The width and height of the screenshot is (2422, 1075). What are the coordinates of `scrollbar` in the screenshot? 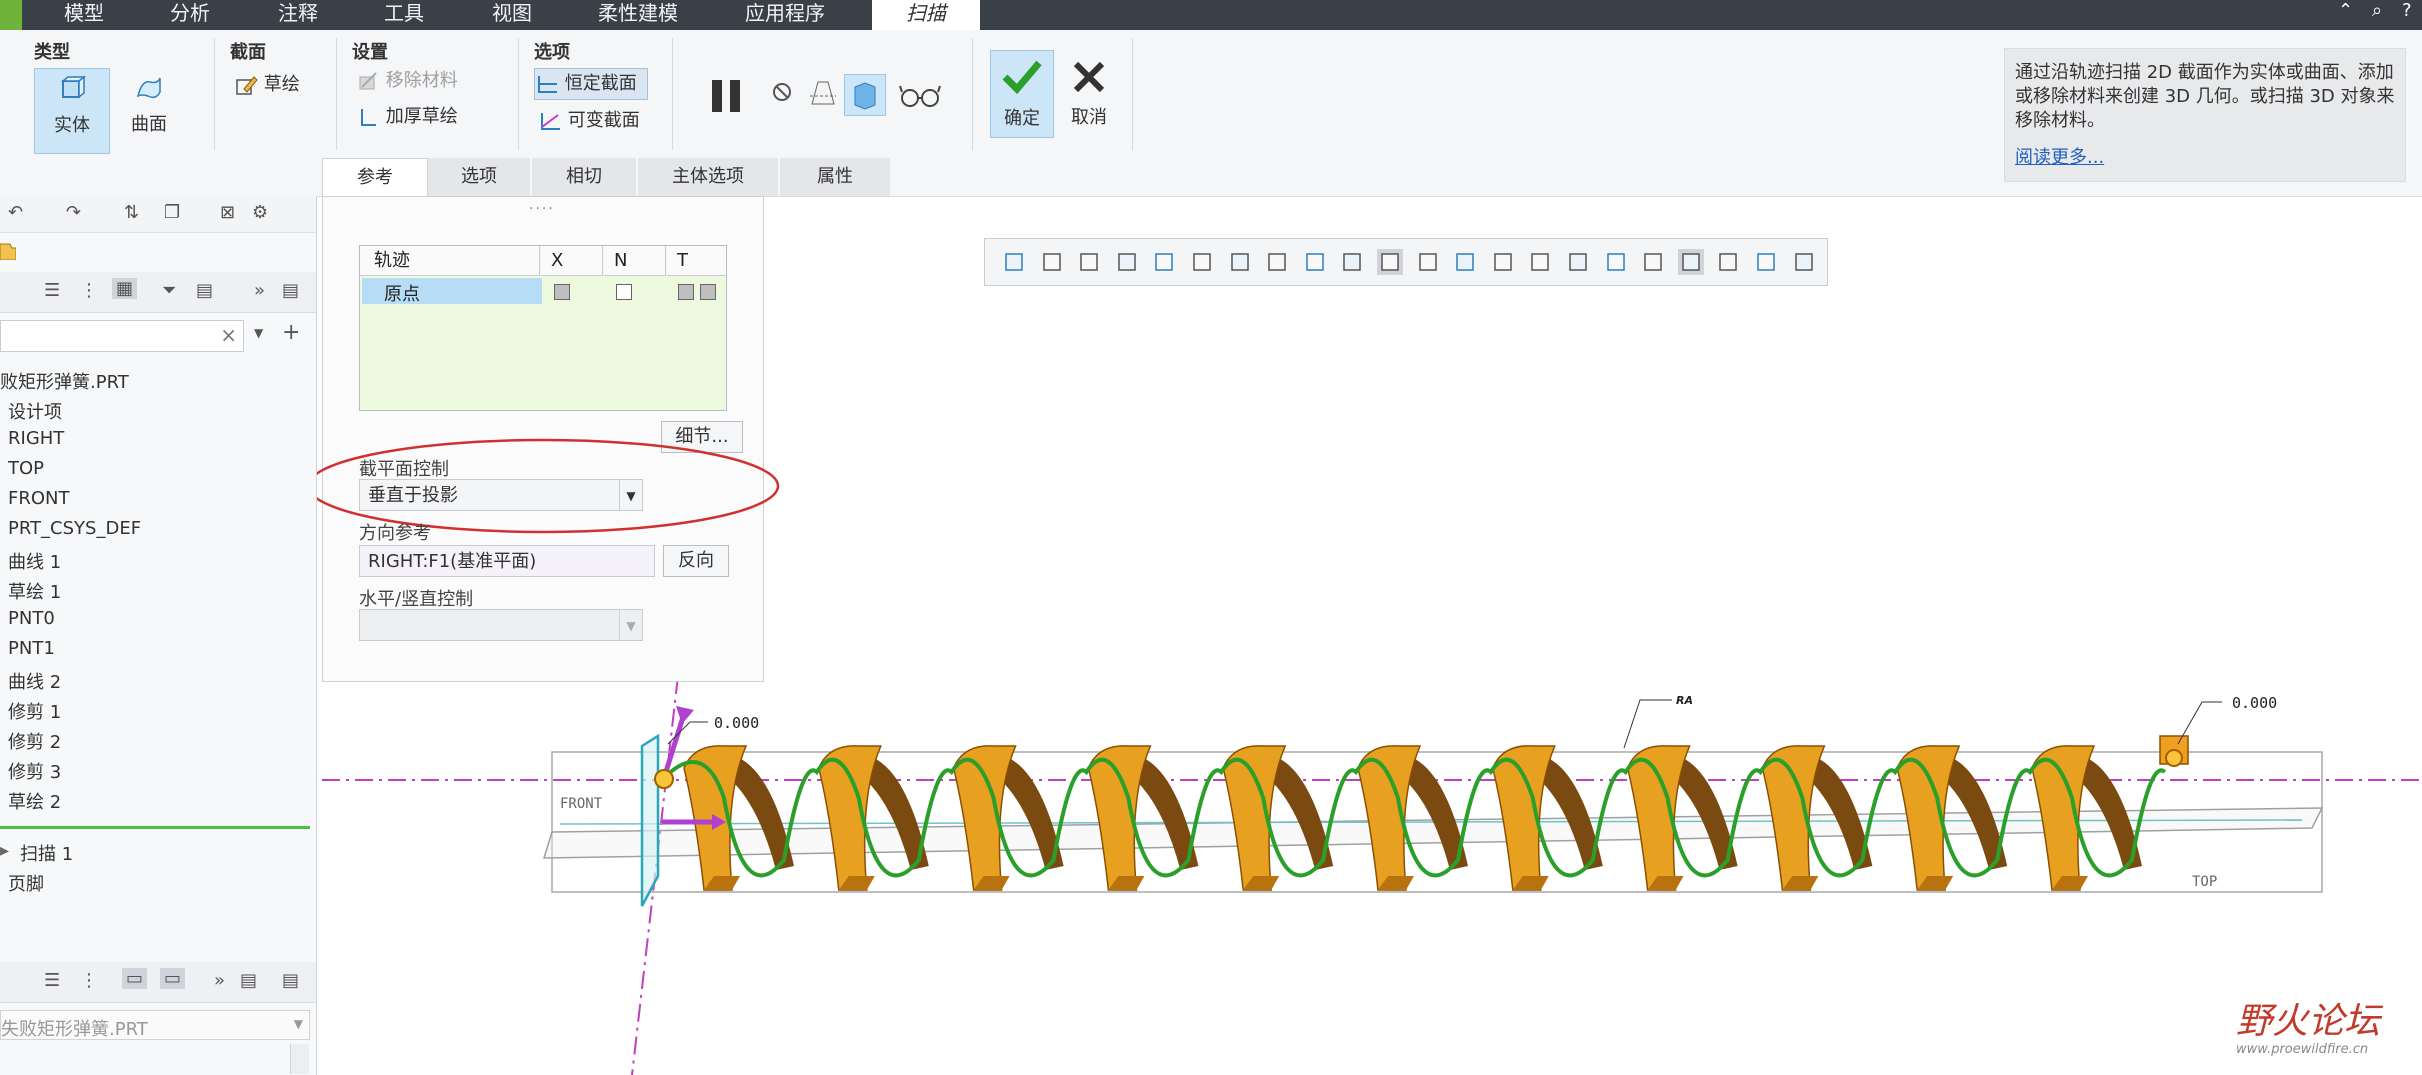 It's located at (299, 1059).